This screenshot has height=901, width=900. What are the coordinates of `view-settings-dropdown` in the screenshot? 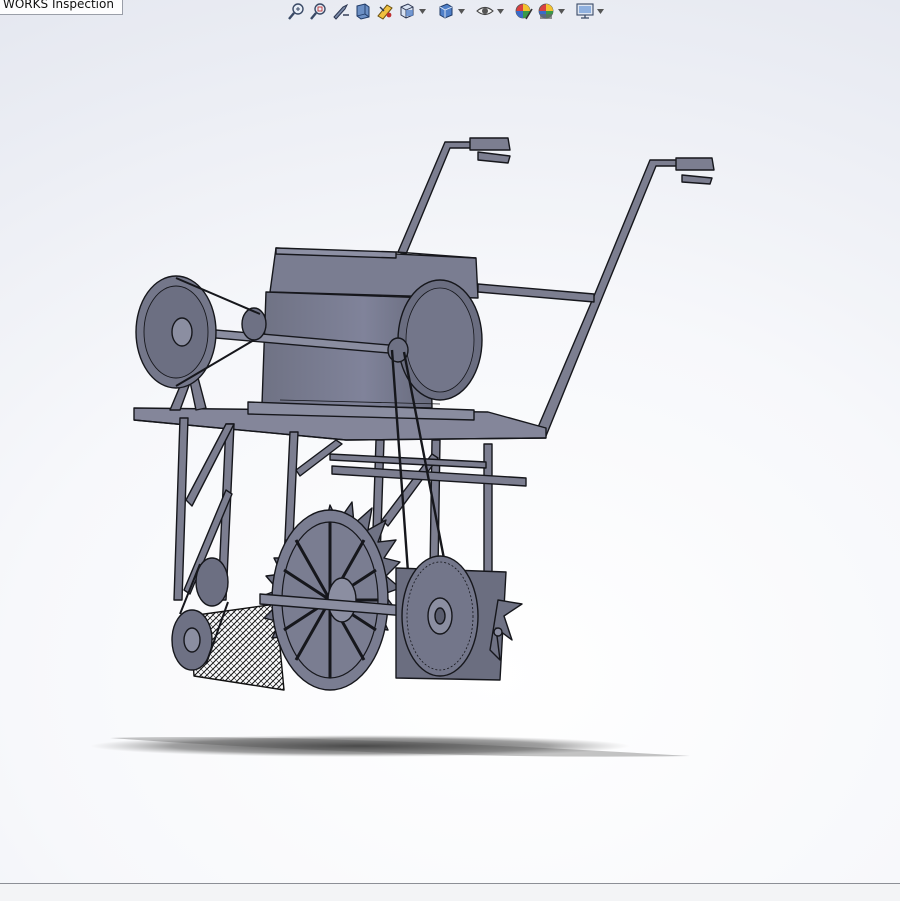 It's located at (600, 11).